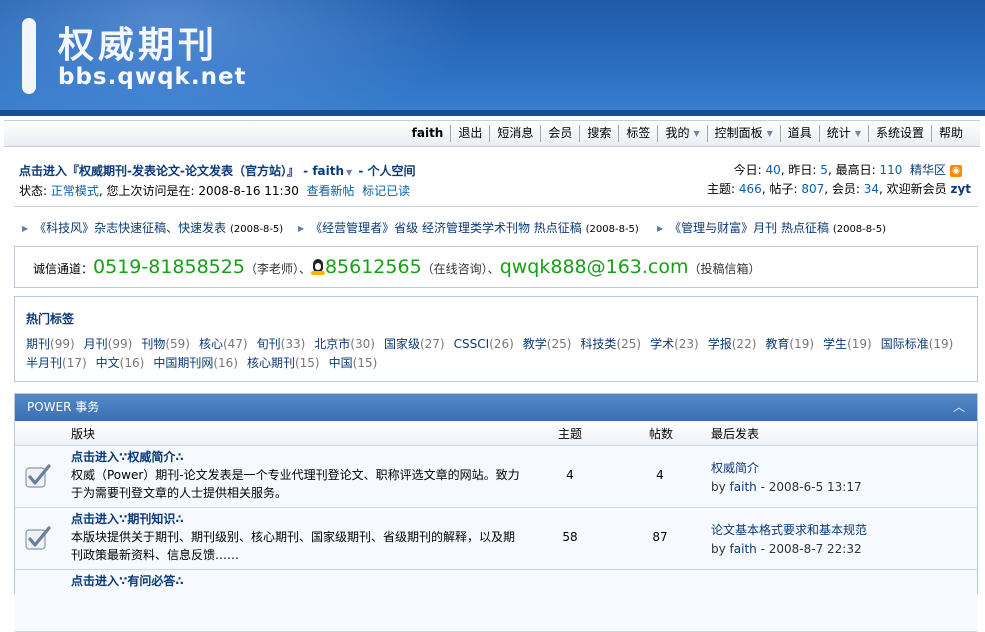 The width and height of the screenshot is (985, 632). Describe the element at coordinates (210, 344) in the screenshot. I see `tag-name: 核心` at that location.